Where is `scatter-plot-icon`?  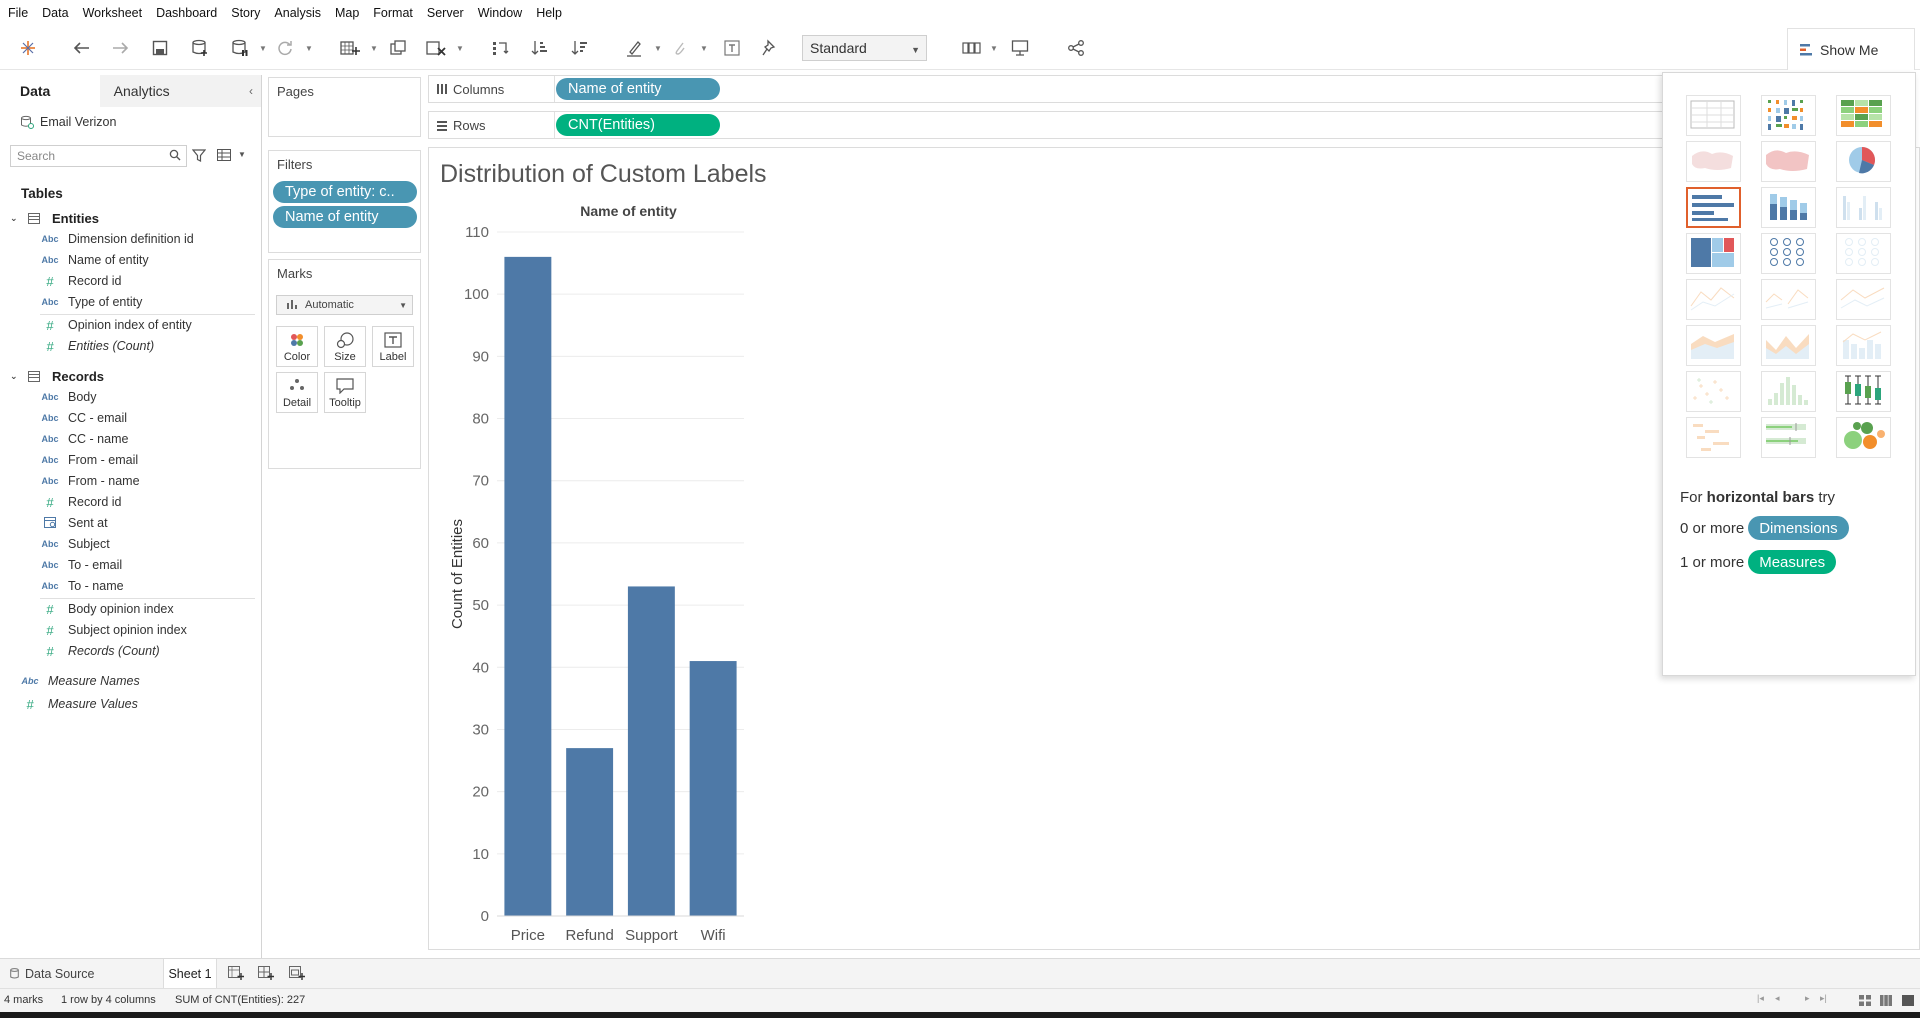
scatter-plot-icon is located at coordinates (1713, 391).